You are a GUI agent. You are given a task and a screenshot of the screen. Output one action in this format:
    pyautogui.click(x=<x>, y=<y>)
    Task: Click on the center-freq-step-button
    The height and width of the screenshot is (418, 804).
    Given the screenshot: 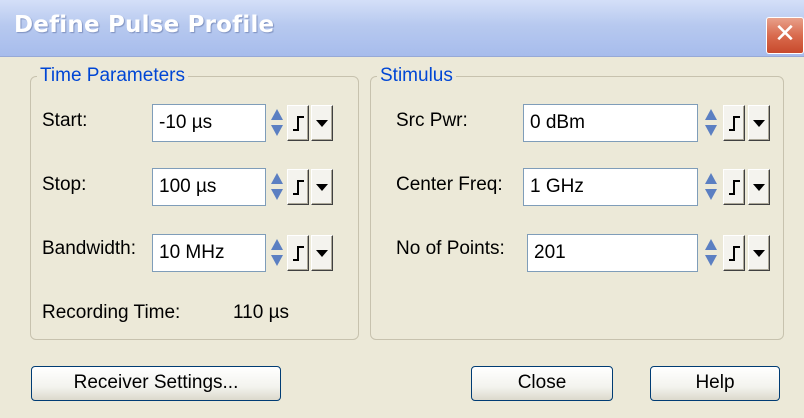 What is the action you would take?
    pyautogui.click(x=734, y=187)
    